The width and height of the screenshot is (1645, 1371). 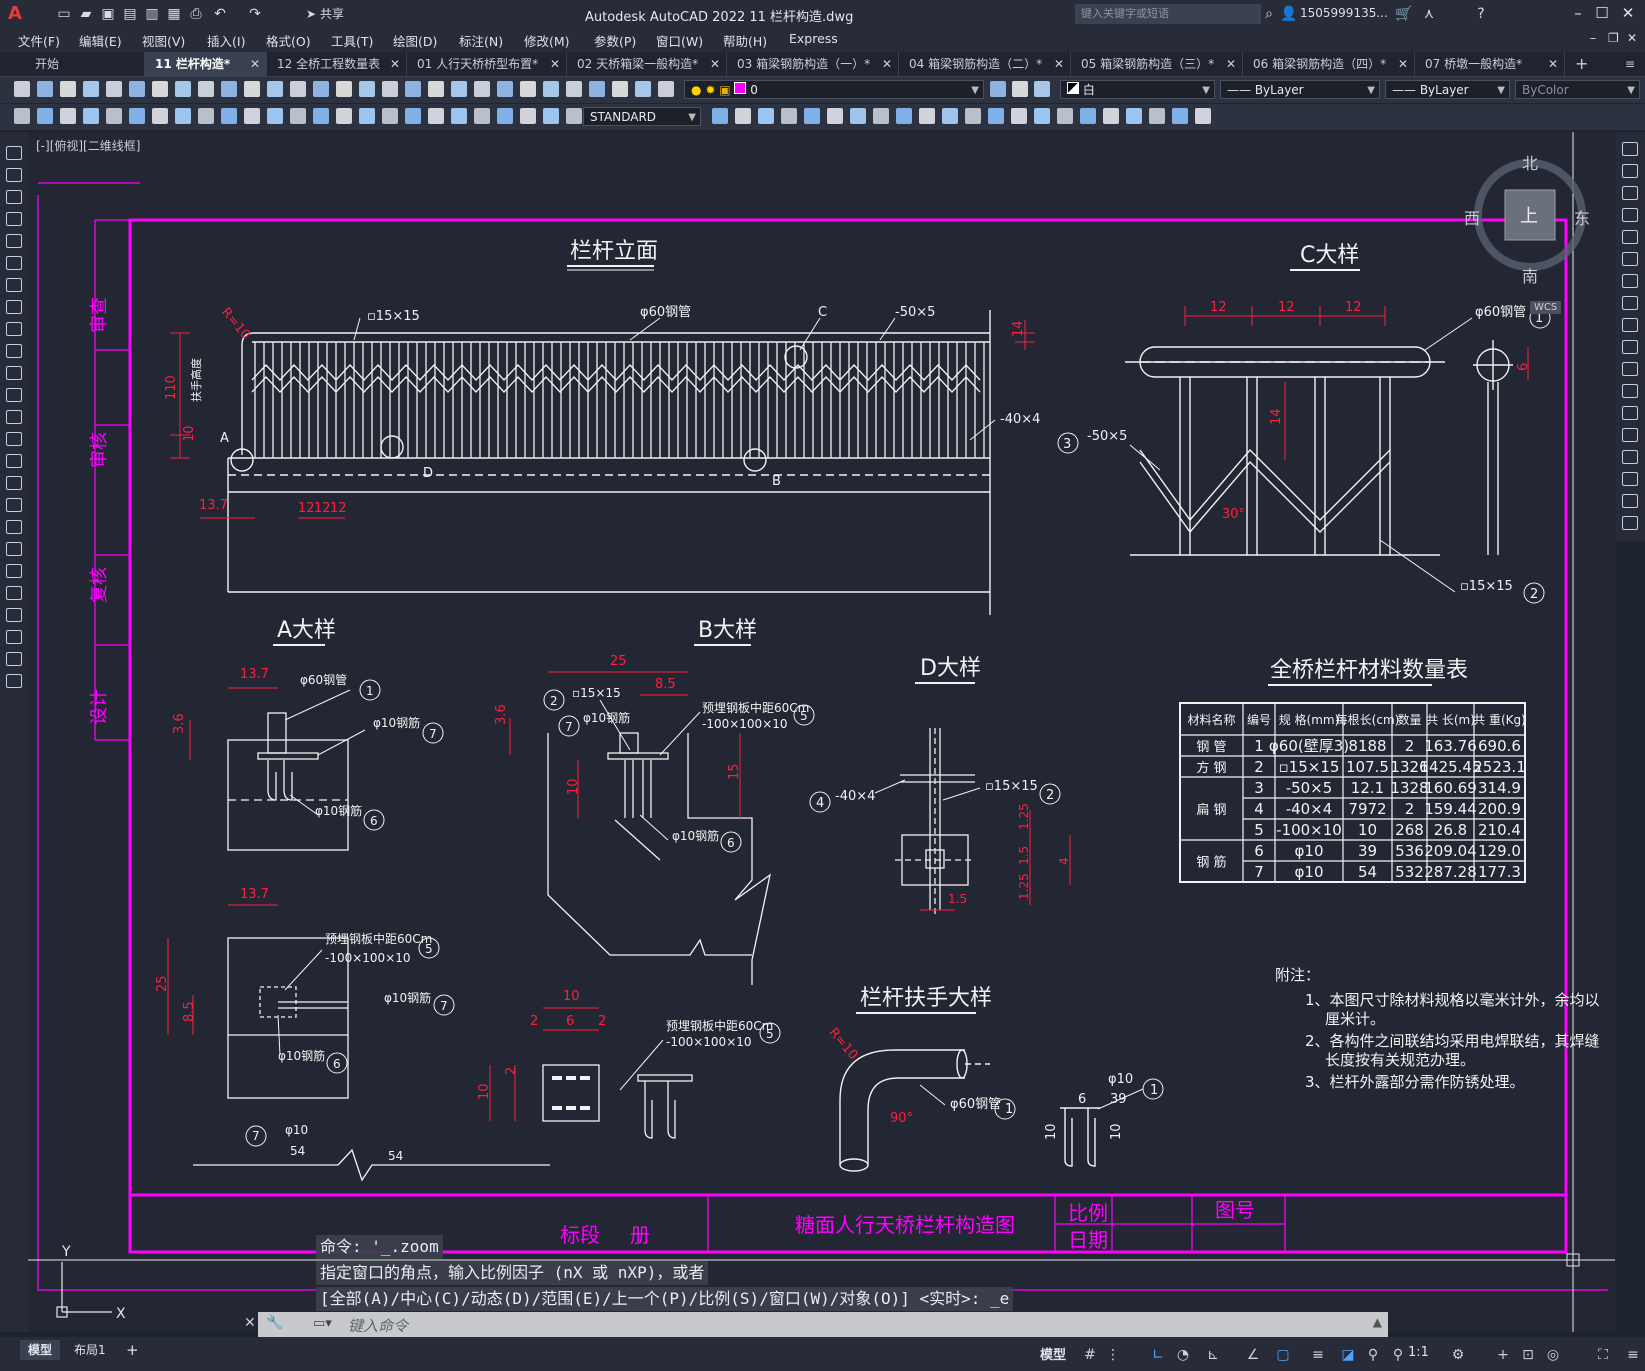 What do you see at coordinates (985, 64) in the screenshot?
I see `tab-04: 04 箱梁钢筋构造（二）* ✕` at bounding box center [985, 64].